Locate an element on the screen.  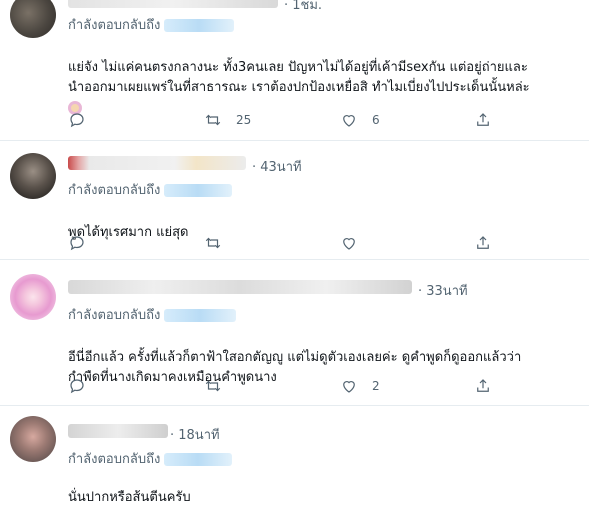
tweet-actions: 25 6 is located at coordinates (288, 120).